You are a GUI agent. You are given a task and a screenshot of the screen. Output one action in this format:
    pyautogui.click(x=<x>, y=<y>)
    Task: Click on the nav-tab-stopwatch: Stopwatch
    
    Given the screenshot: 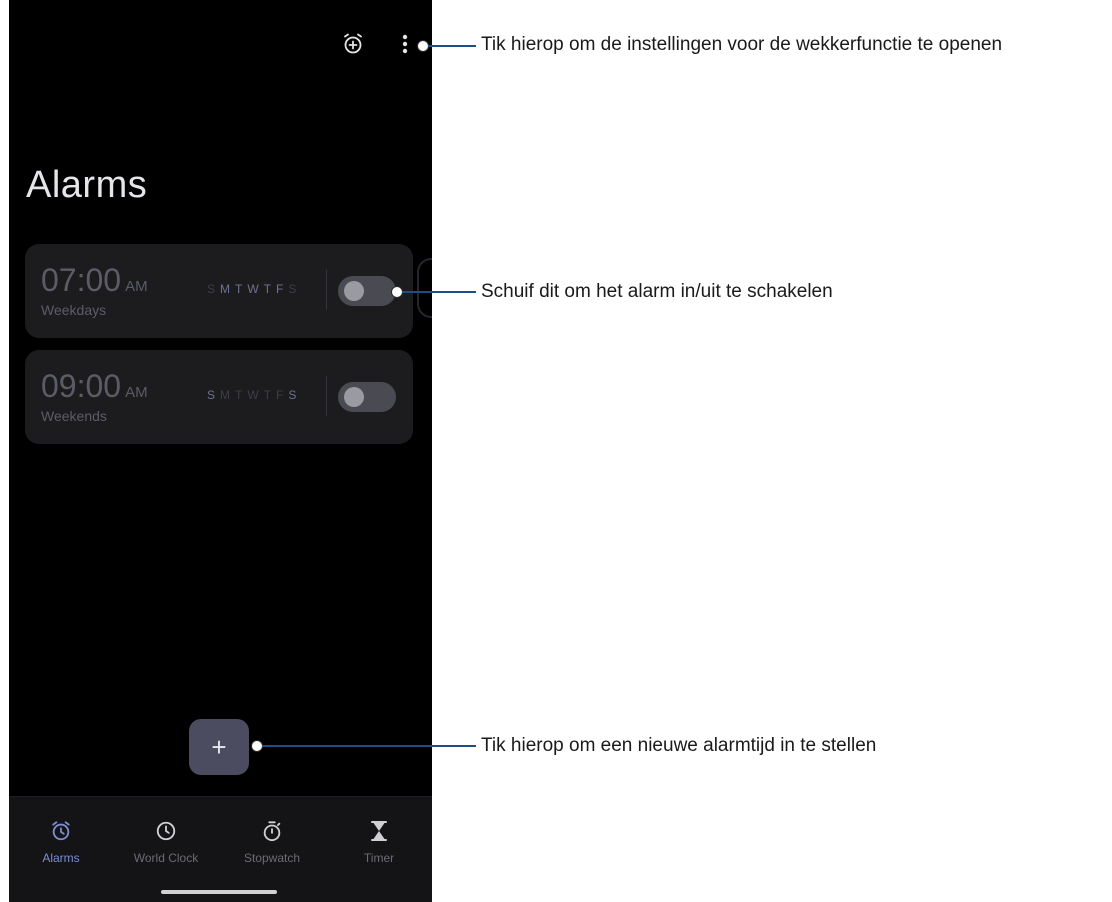 What is the action you would take?
    pyautogui.click(x=272, y=841)
    